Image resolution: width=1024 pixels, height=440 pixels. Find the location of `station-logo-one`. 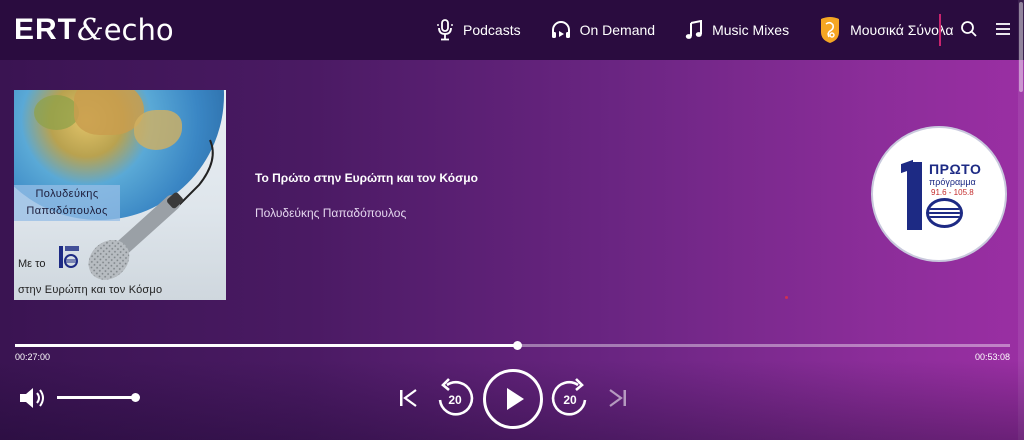

station-logo-one is located at coordinates (914, 196).